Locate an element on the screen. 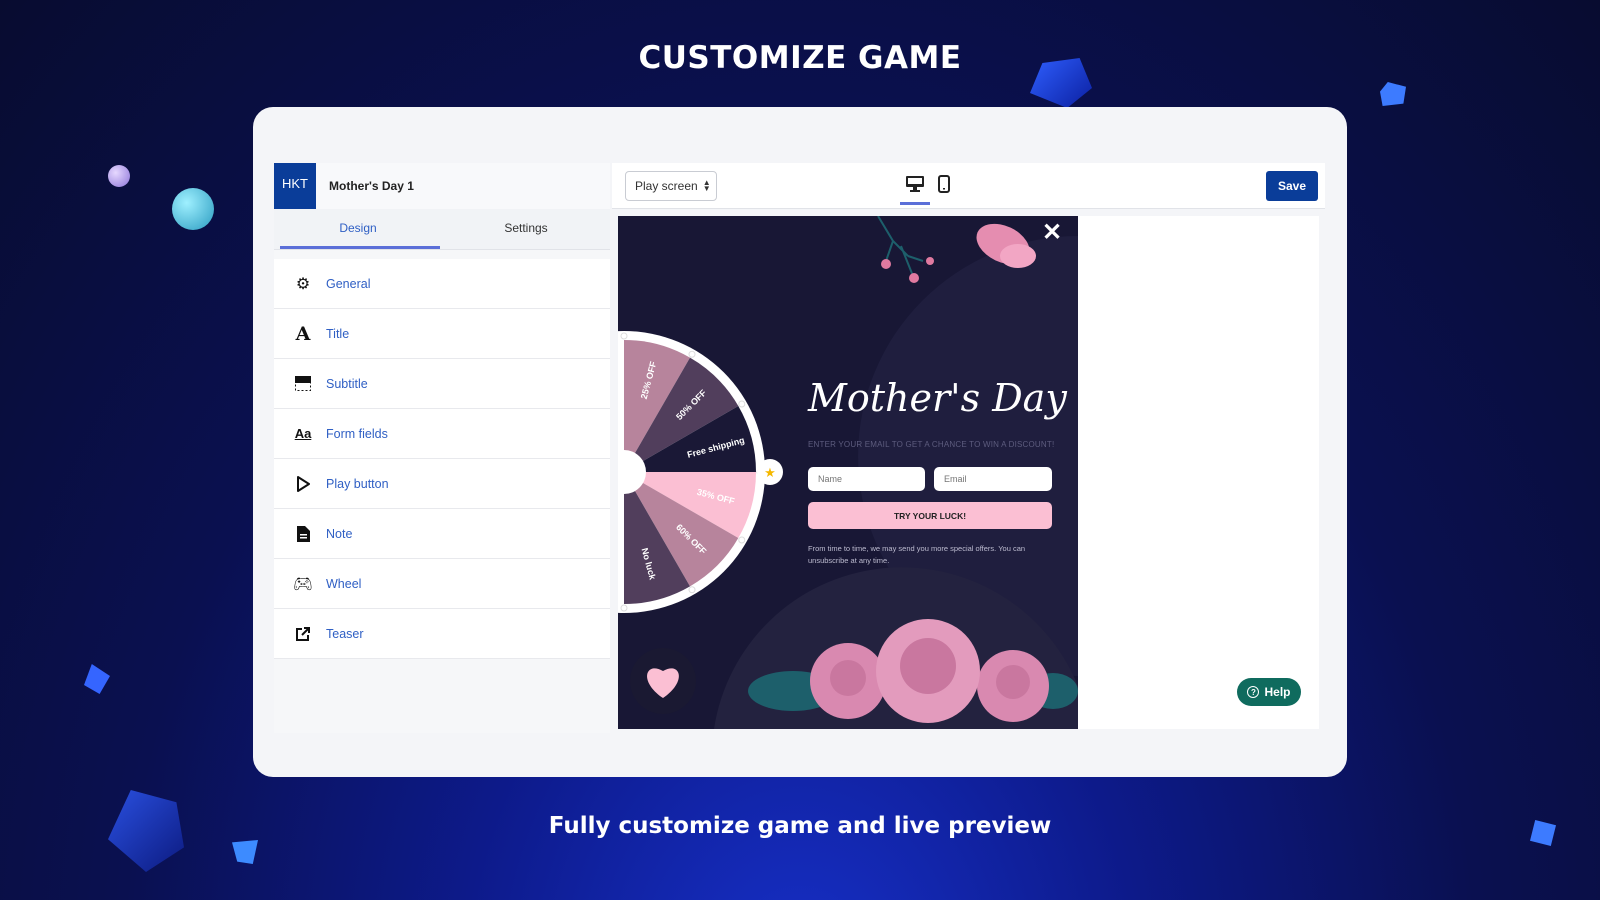 The height and width of the screenshot is (900, 1600). sidebar-tabs: Design Settings is located at coordinates (442, 229).